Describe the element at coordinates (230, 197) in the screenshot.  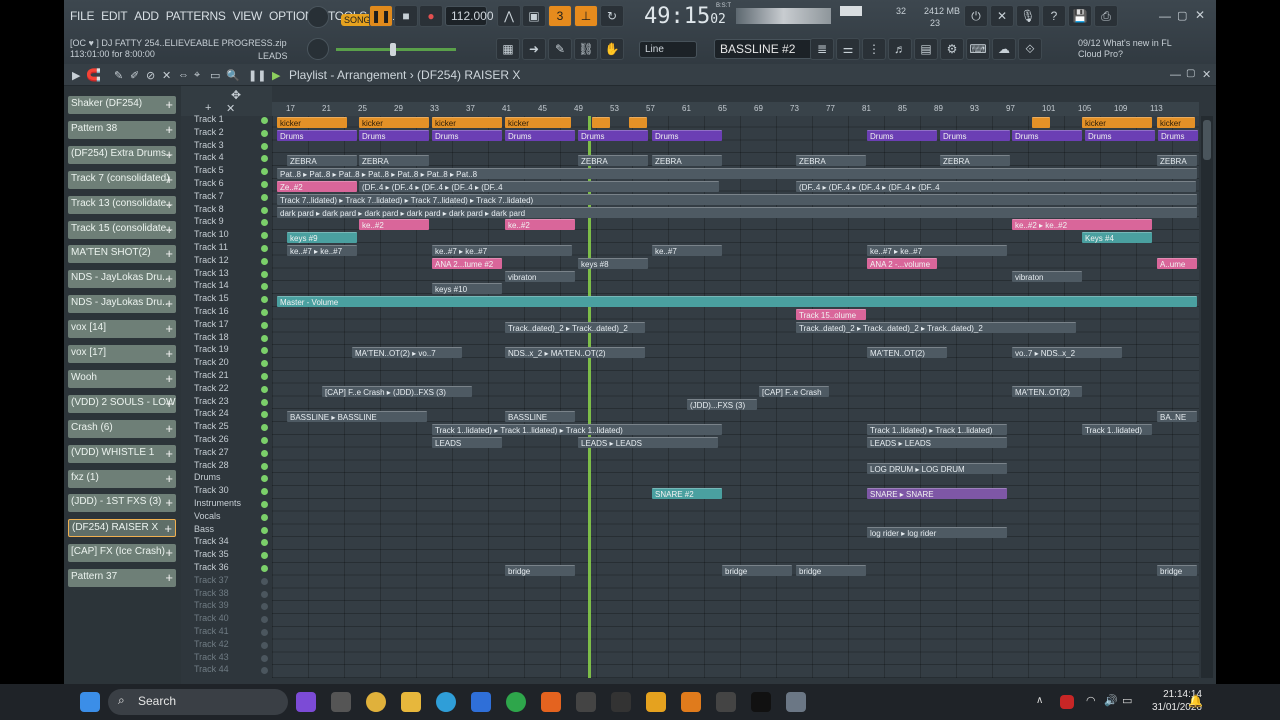
I see `track-header: Track 7` at that location.